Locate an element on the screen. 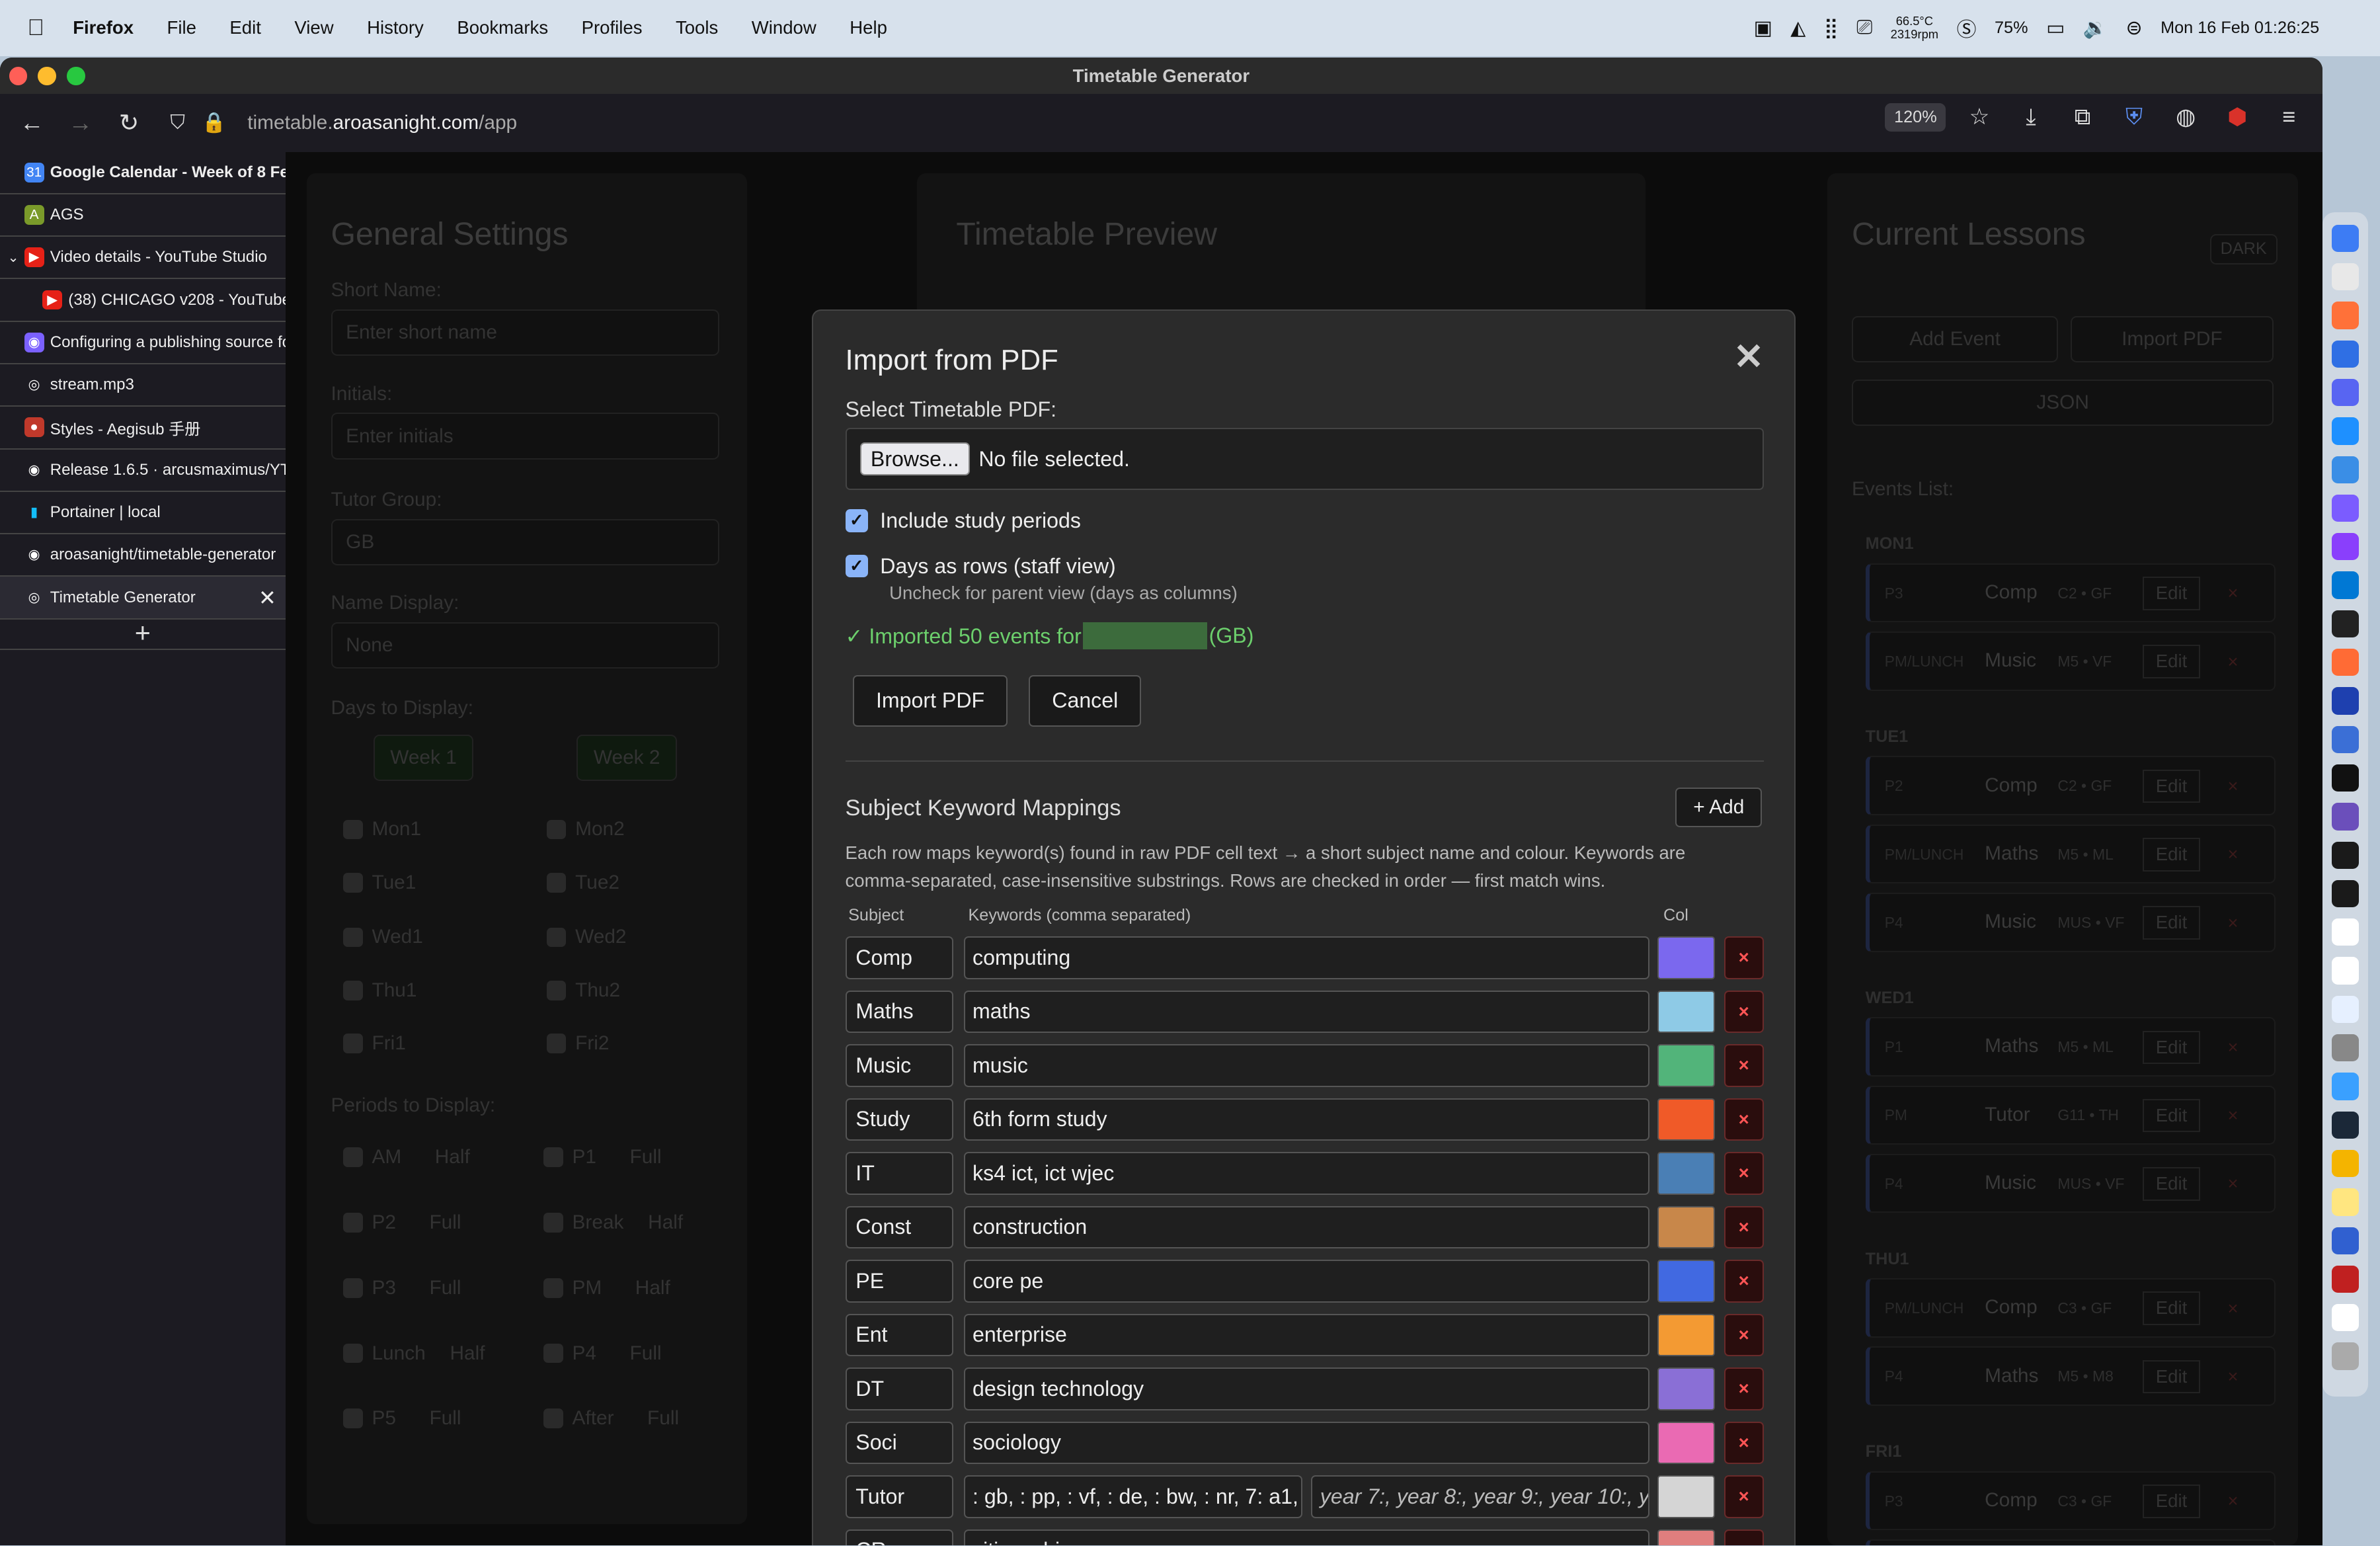 Image resolution: width=2380 pixels, height=1546 pixels. tab-ags: A AGS is located at coordinates (143, 215).